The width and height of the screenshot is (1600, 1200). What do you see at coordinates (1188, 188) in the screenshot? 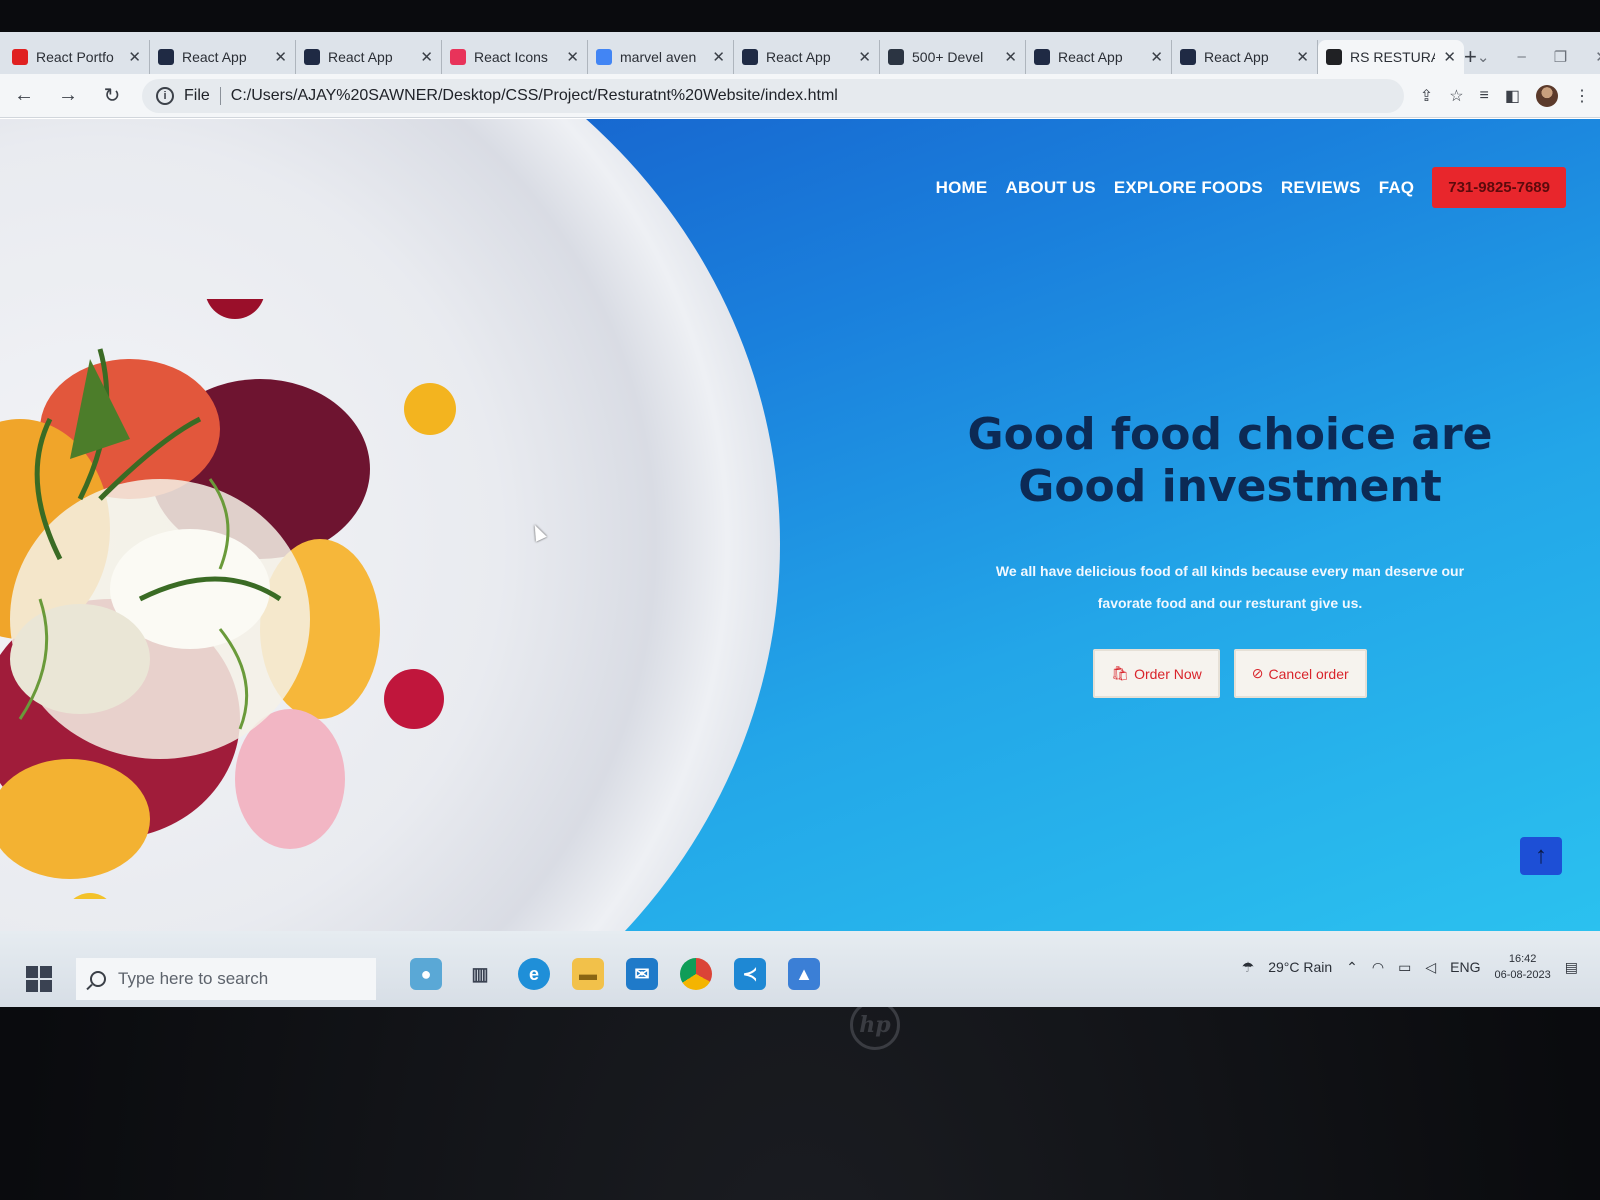
I see `nav-explore-foods: EXPLORE FOODS` at bounding box center [1188, 188].